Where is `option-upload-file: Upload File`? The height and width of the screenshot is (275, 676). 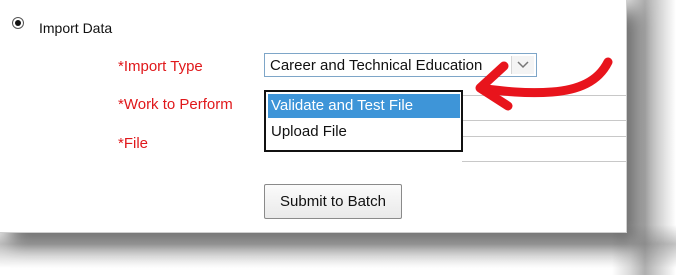
option-upload-file: Upload File is located at coordinates (364, 132).